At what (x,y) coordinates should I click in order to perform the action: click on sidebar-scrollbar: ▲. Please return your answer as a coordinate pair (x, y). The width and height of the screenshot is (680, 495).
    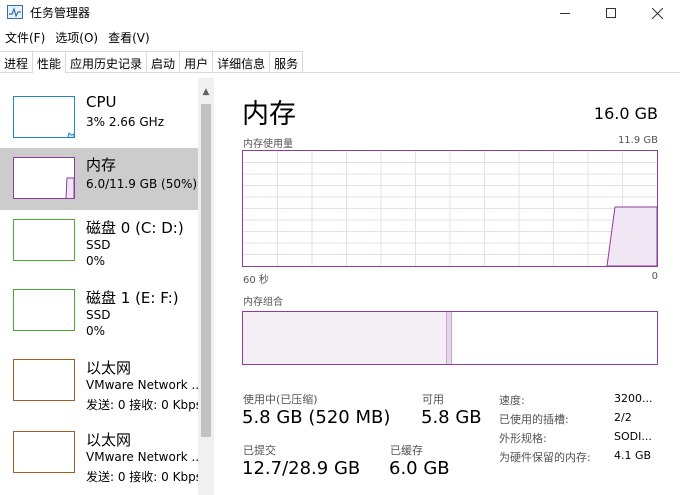
    Looking at the image, I should click on (206, 286).